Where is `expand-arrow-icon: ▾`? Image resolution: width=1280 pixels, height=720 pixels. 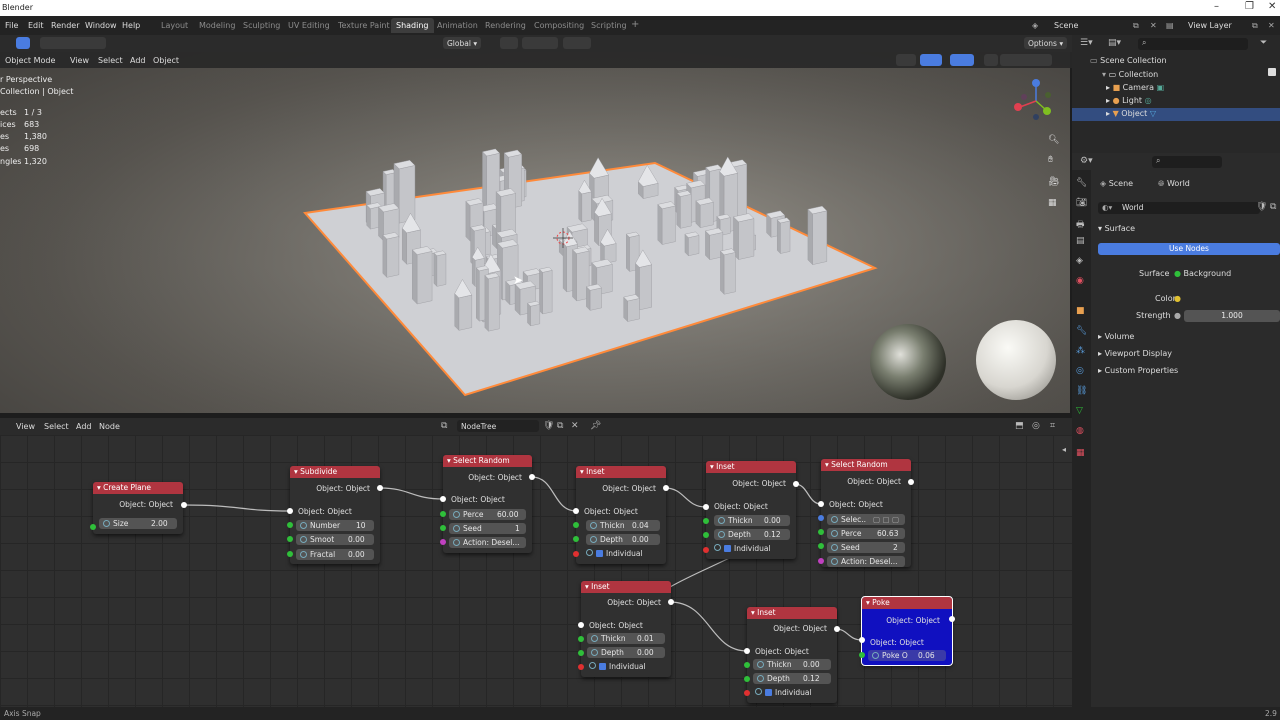 expand-arrow-icon: ▾ is located at coordinates (1104, 74).